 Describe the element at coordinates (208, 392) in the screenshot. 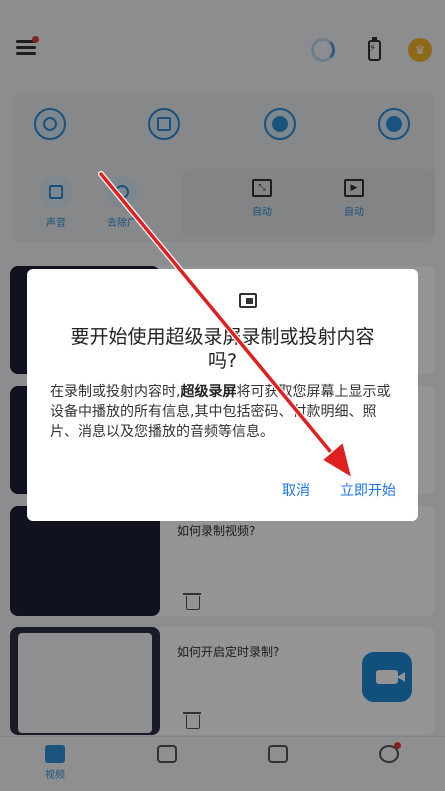

I see `dialog-app-name: 超级录屏` at that location.